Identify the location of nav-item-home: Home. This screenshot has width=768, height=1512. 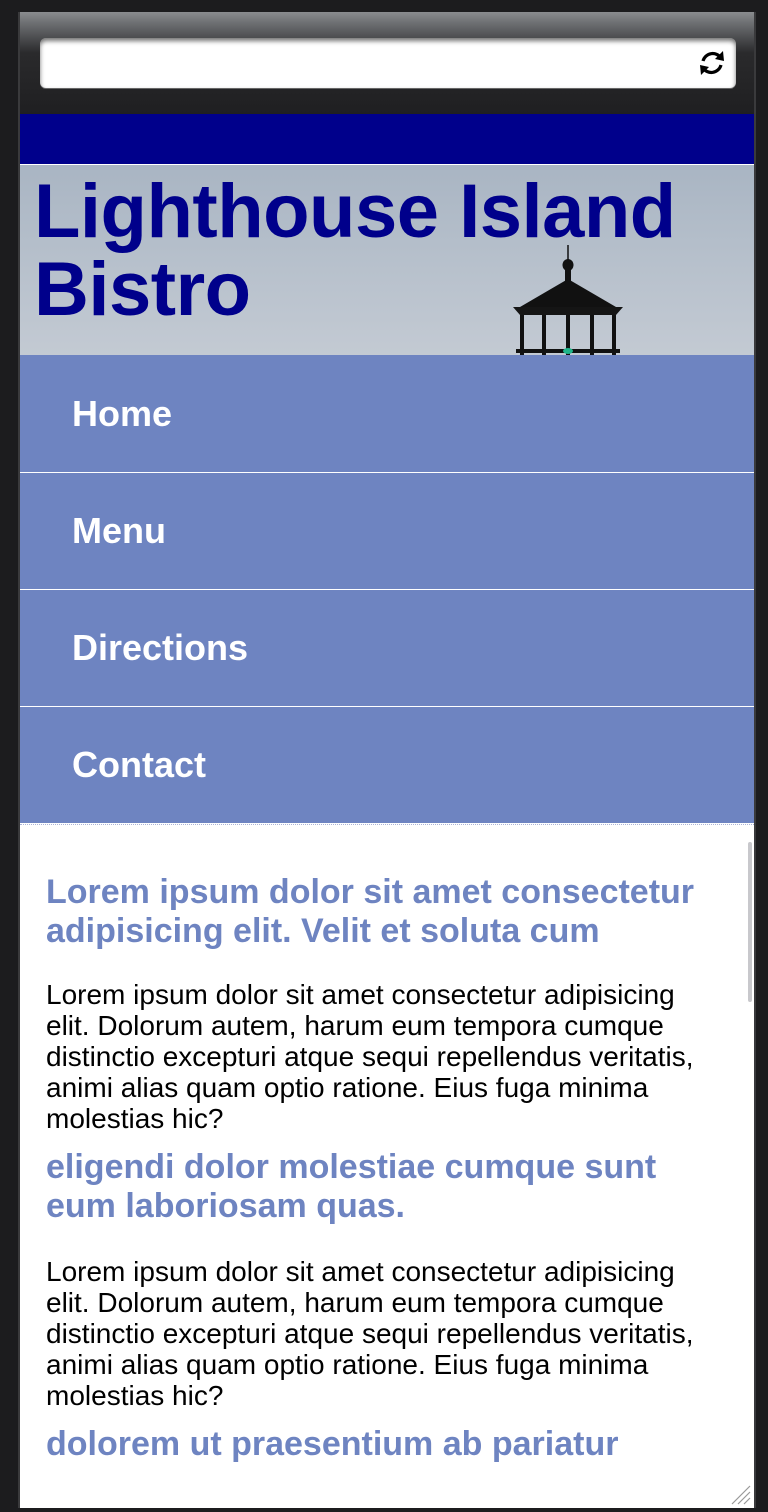
(387, 413).